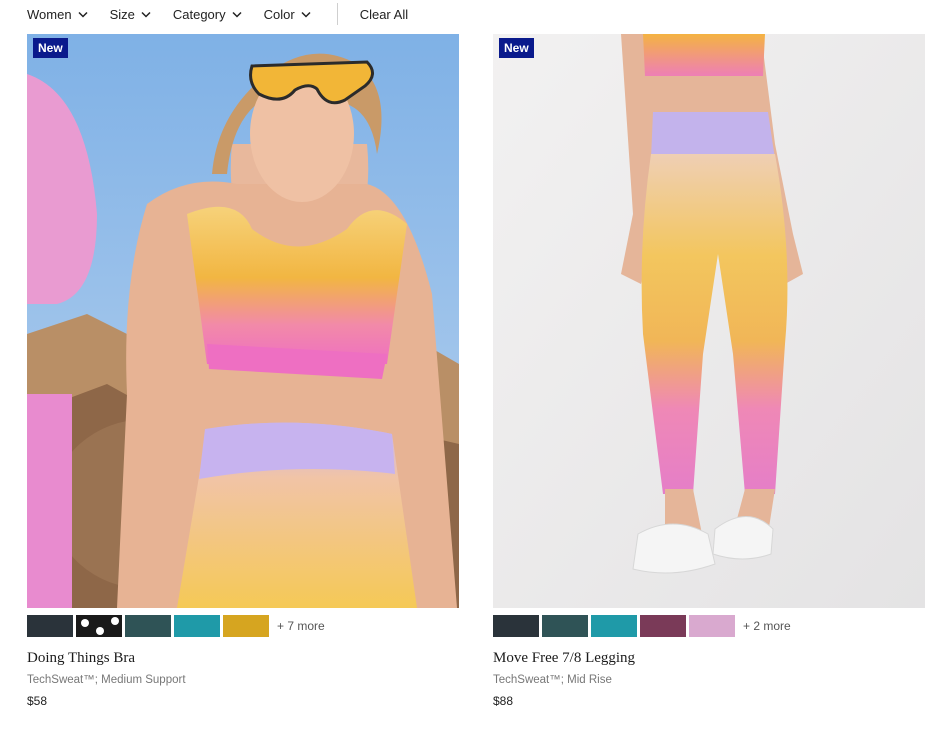 The image size is (940, 737). I want to click on product-subtitle: TechSweat™; Mid Rise, so click(552, 680).